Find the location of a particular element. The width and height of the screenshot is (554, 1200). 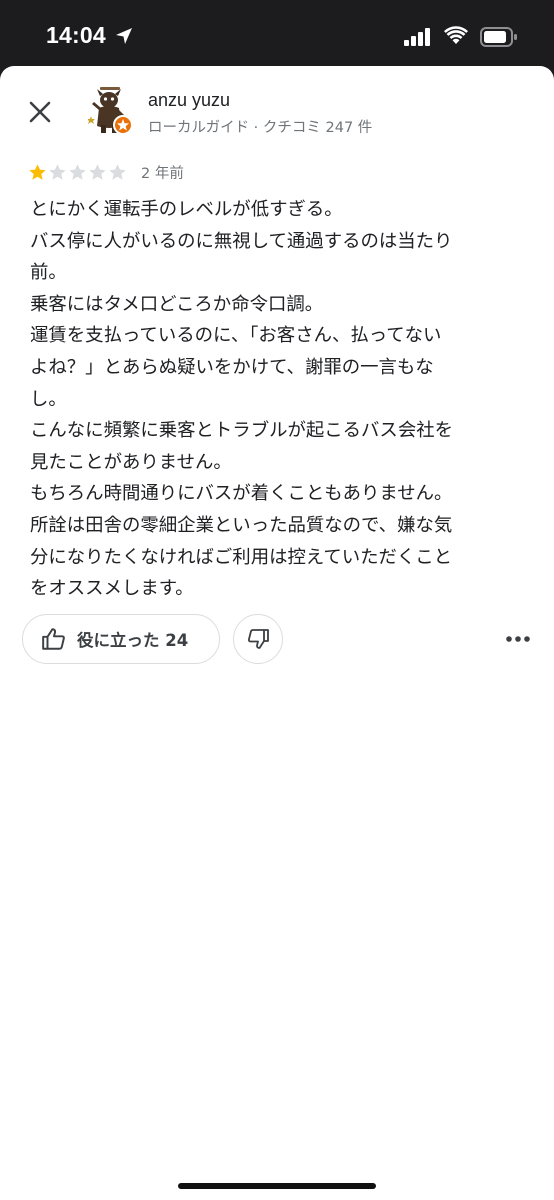

close-button is located at coordinates (40, 112).